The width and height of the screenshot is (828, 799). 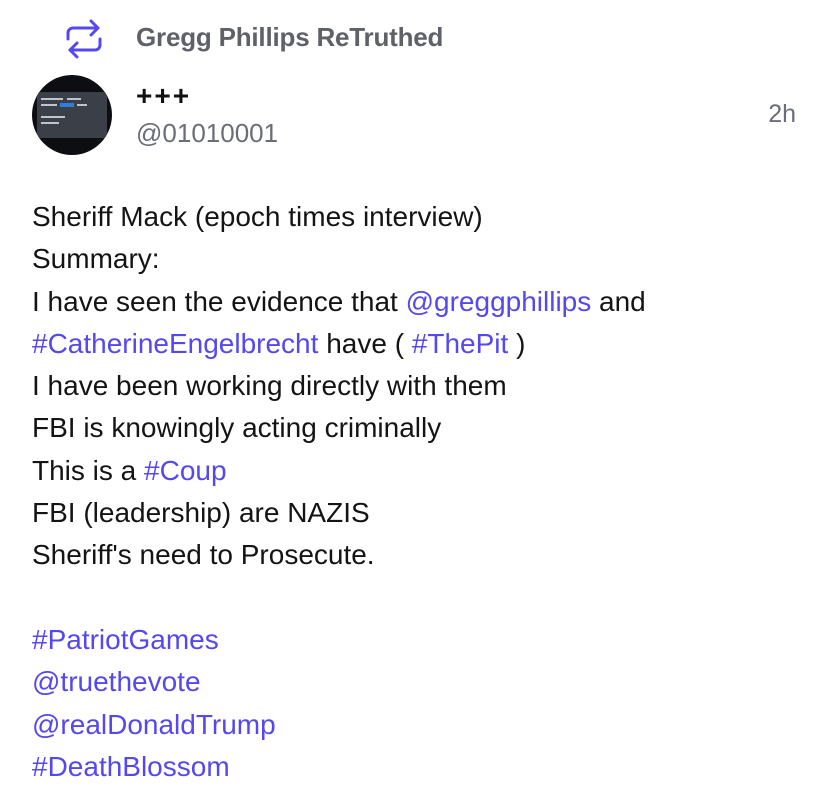 I want to click on post-text: I have seen the evidence that, so click(x=219, y=301).